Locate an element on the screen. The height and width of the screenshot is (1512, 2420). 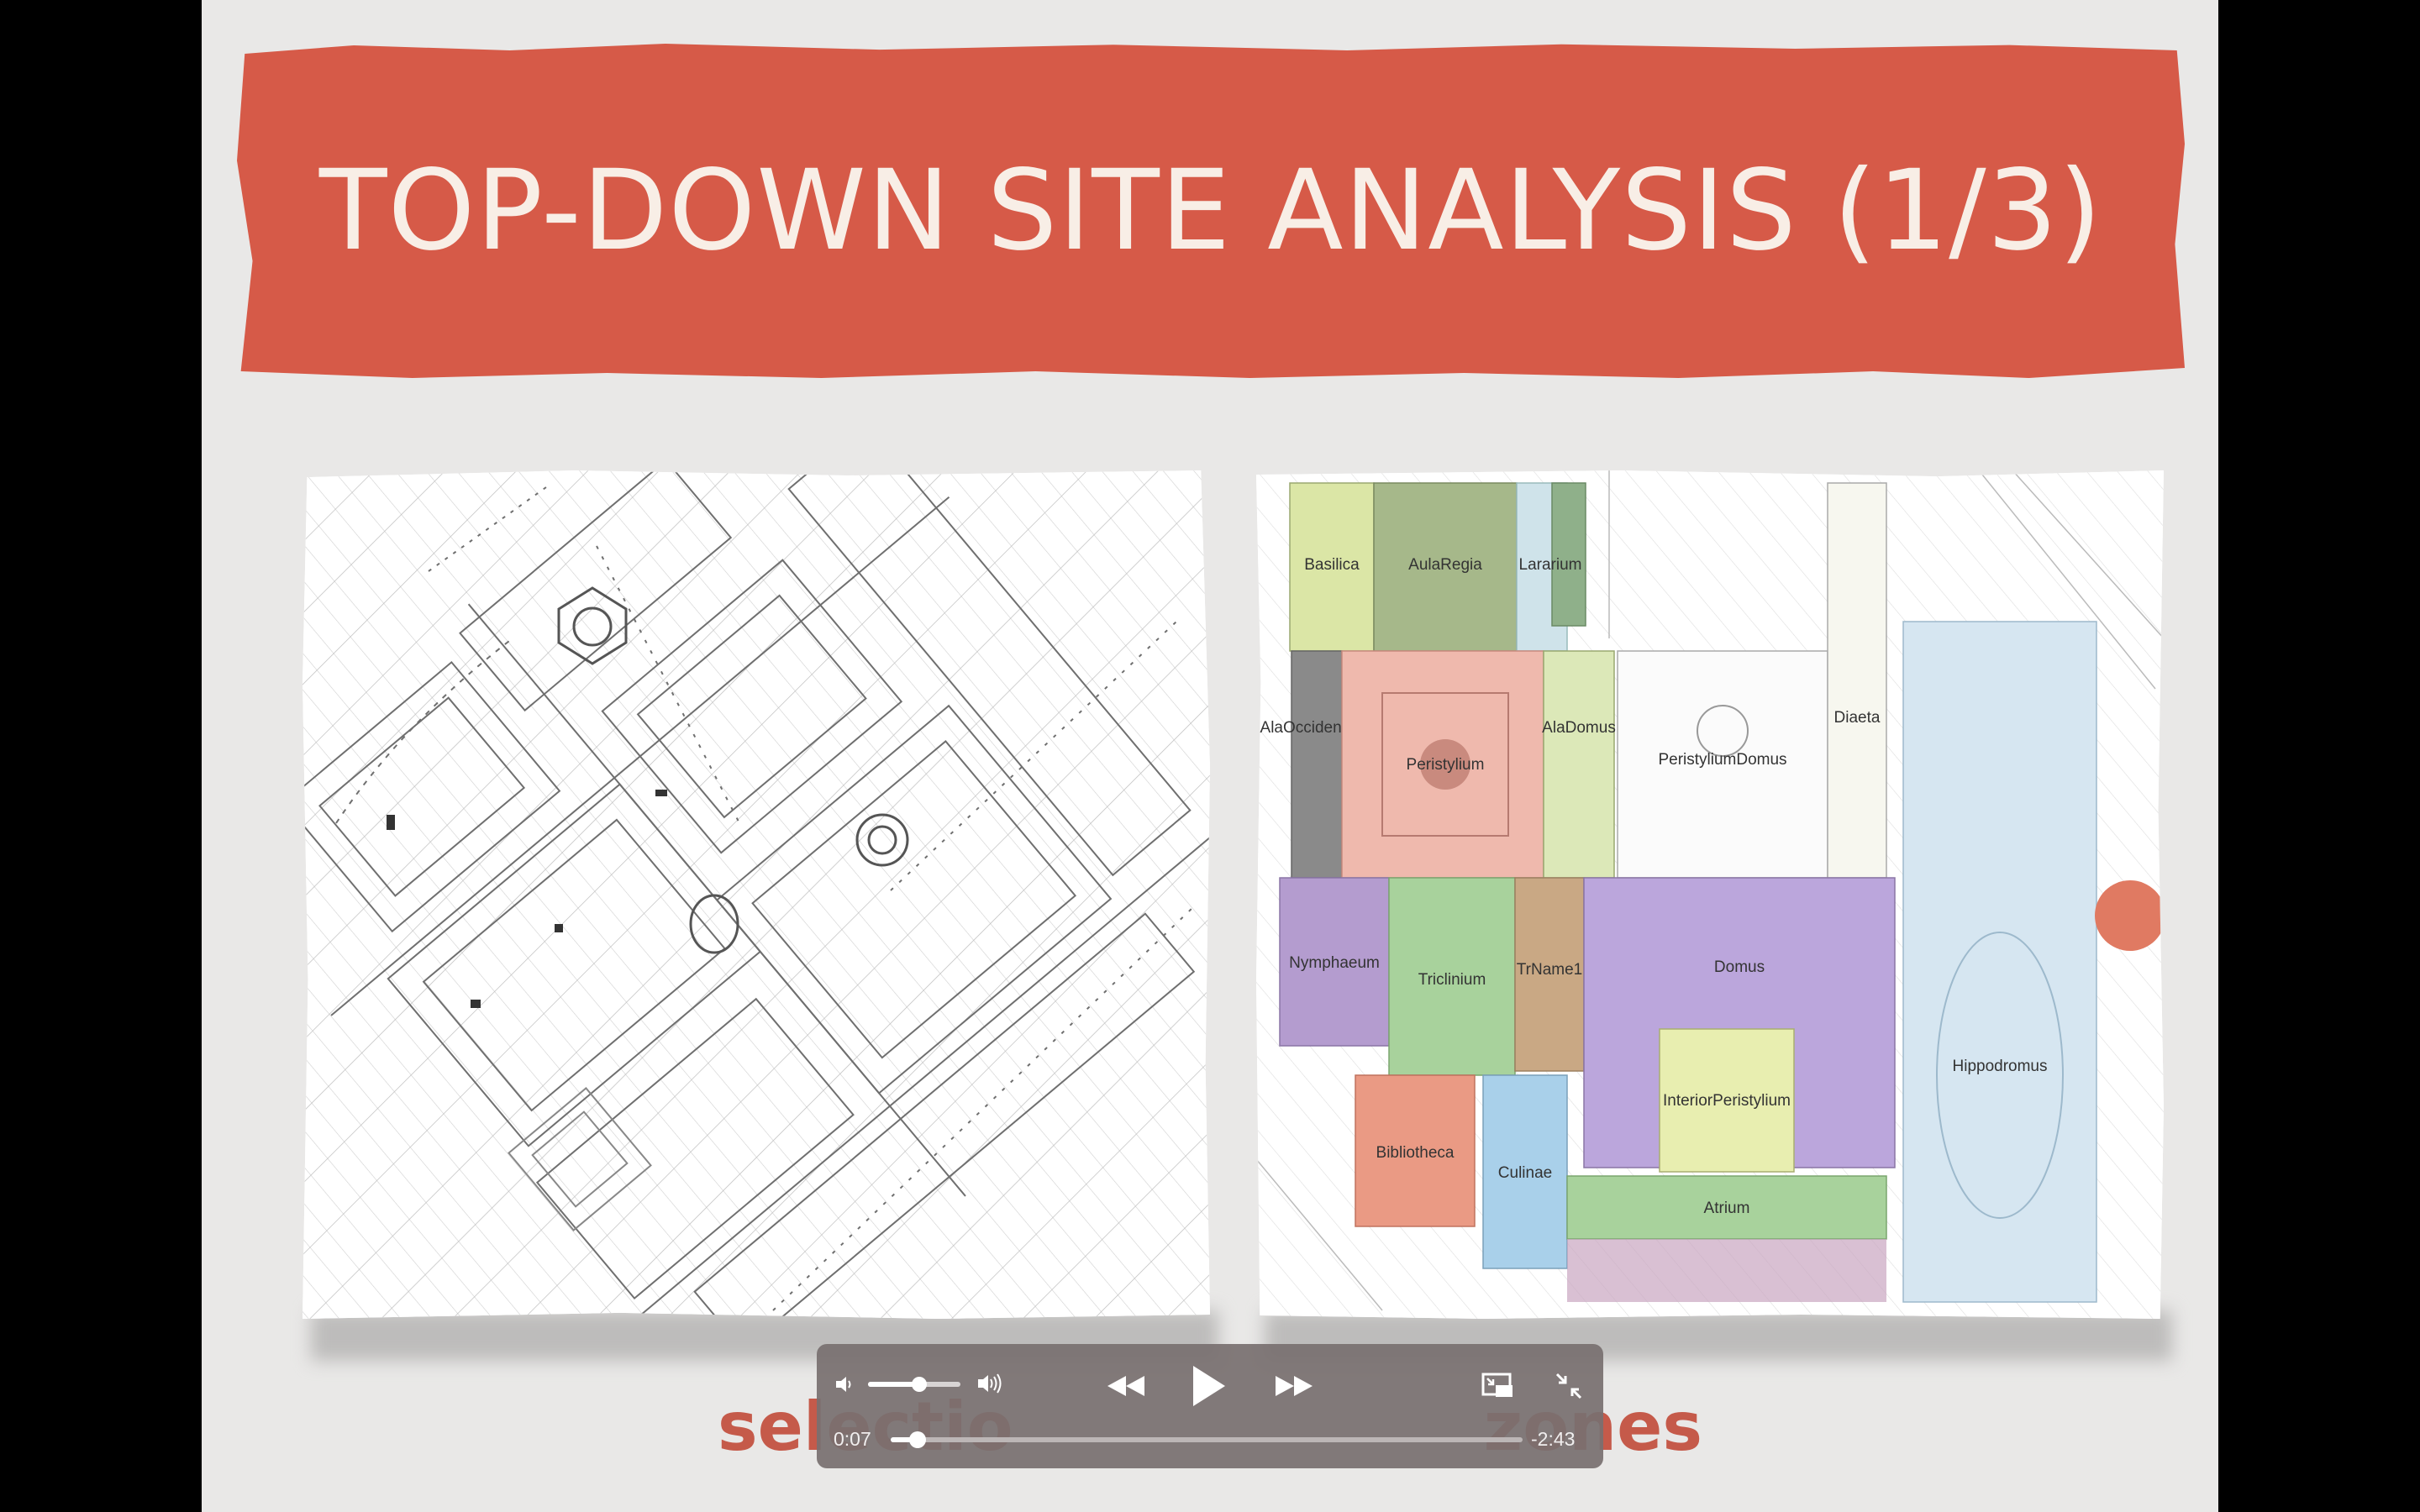
svg-text: Triclinium is located at coordinates (1452, 980).